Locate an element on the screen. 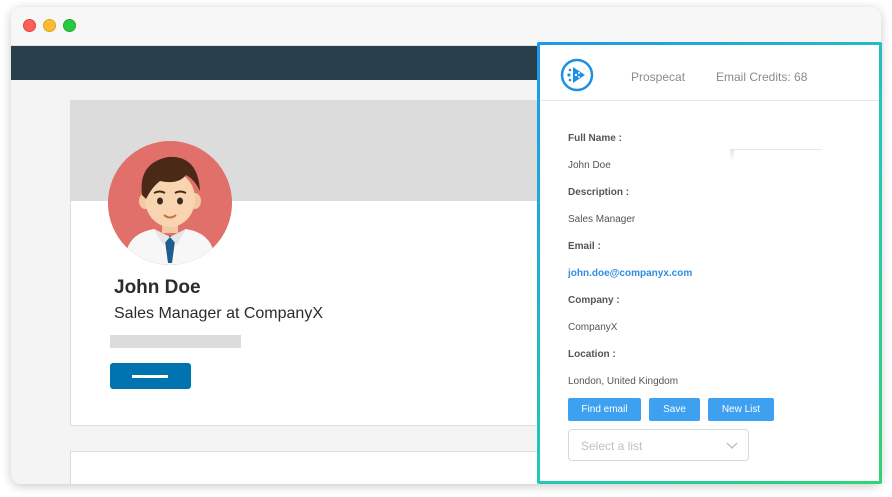 The image size is (892, 497). maximize-window-button is located at coordinates (69, 25).